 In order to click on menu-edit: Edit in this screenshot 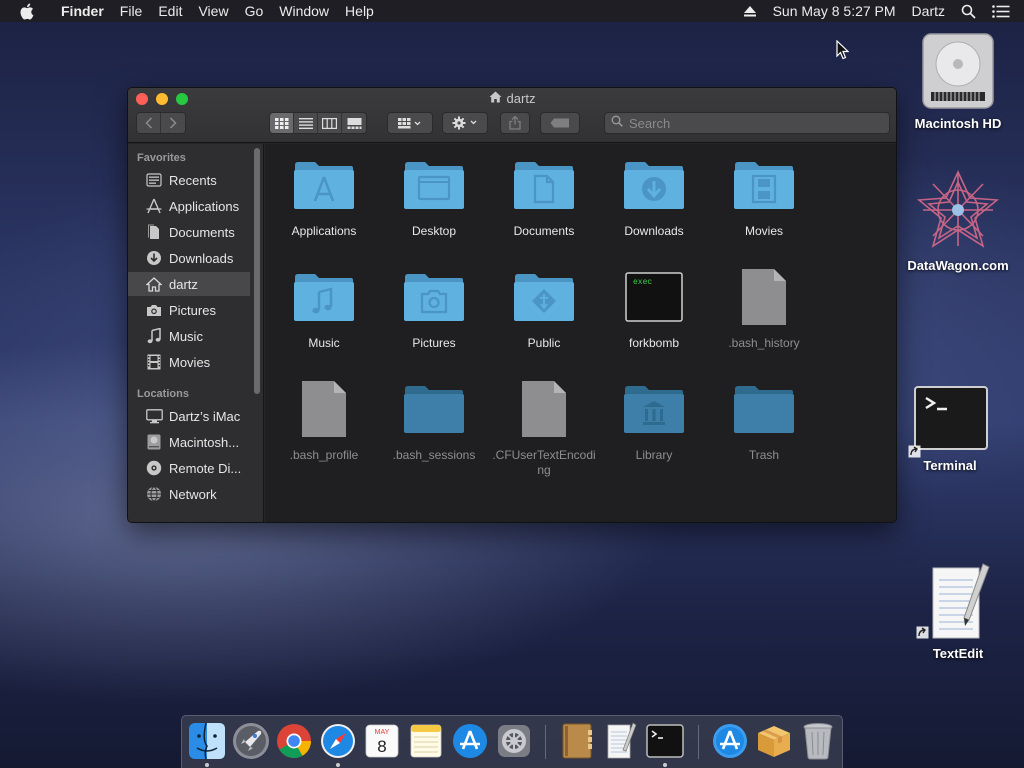, I will do `click(170, 11)`.